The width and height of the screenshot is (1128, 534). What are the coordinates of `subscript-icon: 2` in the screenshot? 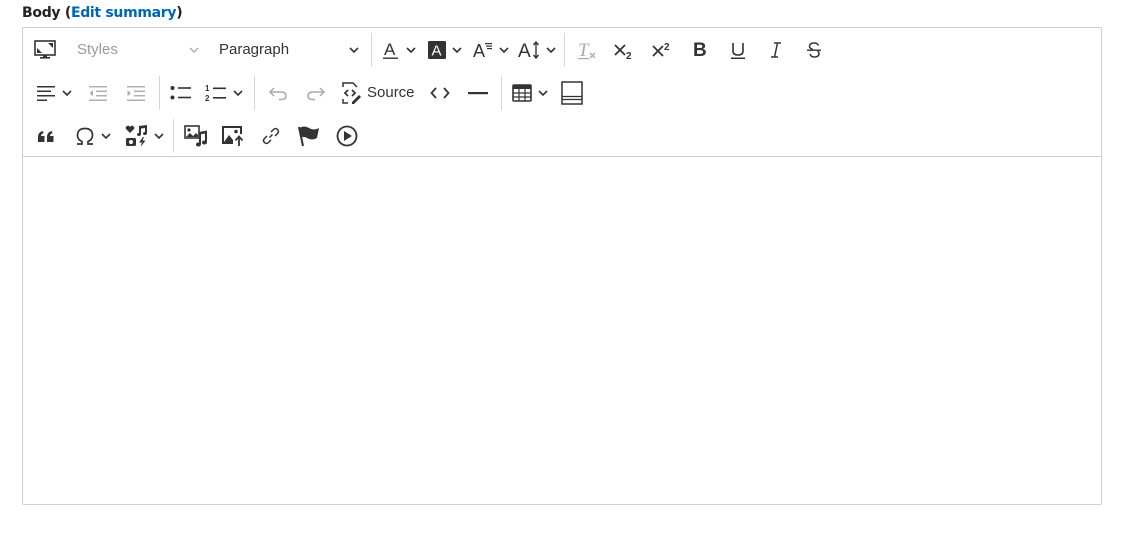 It's located at (624, 50).